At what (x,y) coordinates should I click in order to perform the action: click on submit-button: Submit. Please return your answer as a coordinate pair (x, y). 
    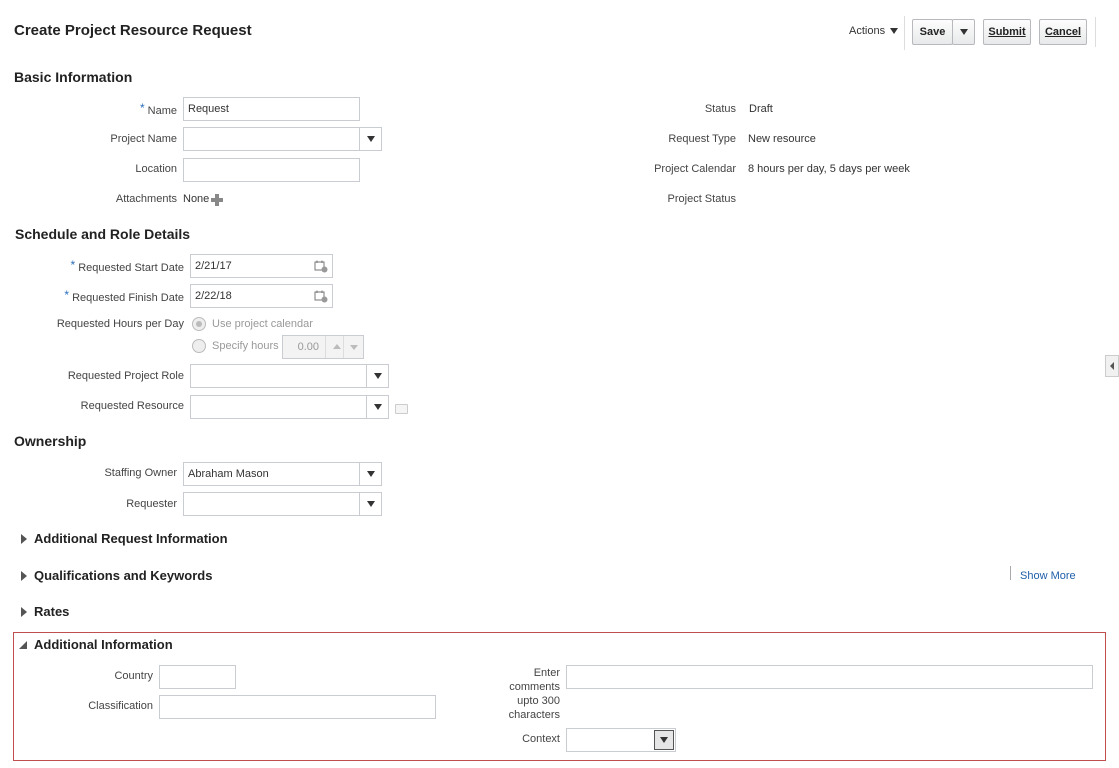
    Looking at the image, I should click on (1007, 32).